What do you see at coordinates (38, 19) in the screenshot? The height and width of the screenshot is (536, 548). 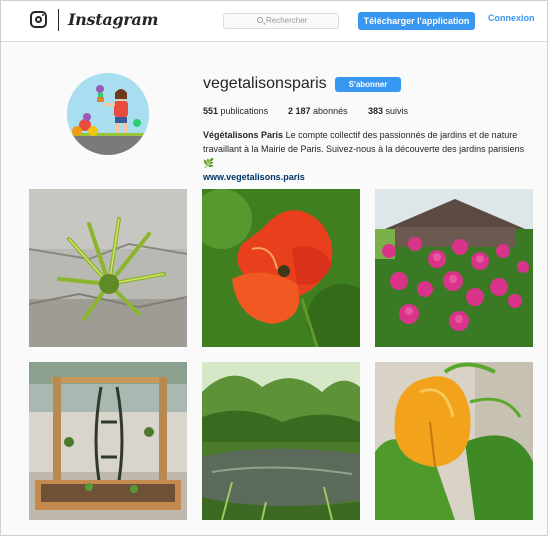 I see `instagram-camera-icon` at bounding box center [38, 19].